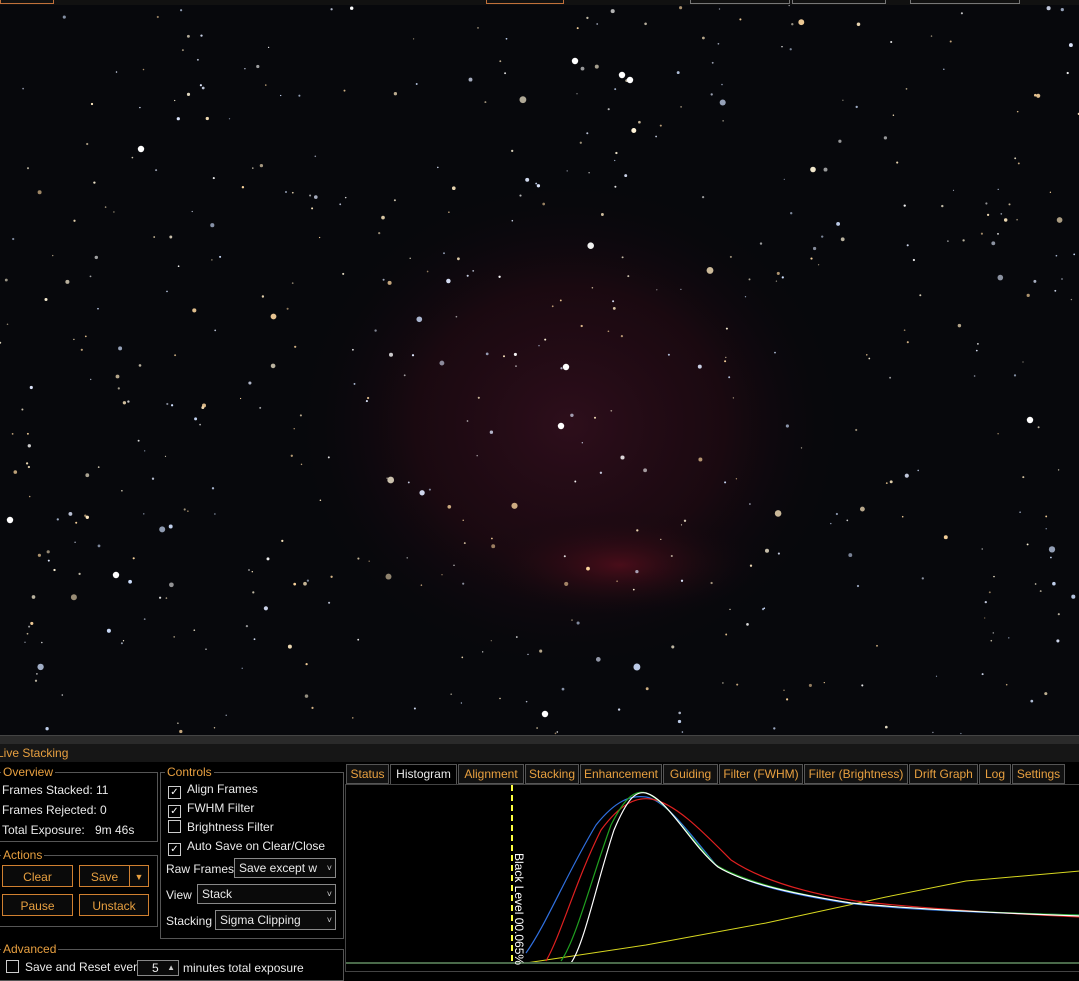  Describe the element at coordinates (856, 774) in the screenshot. I see `tab-filter-brightness: Filter (Brightness)` at that location.